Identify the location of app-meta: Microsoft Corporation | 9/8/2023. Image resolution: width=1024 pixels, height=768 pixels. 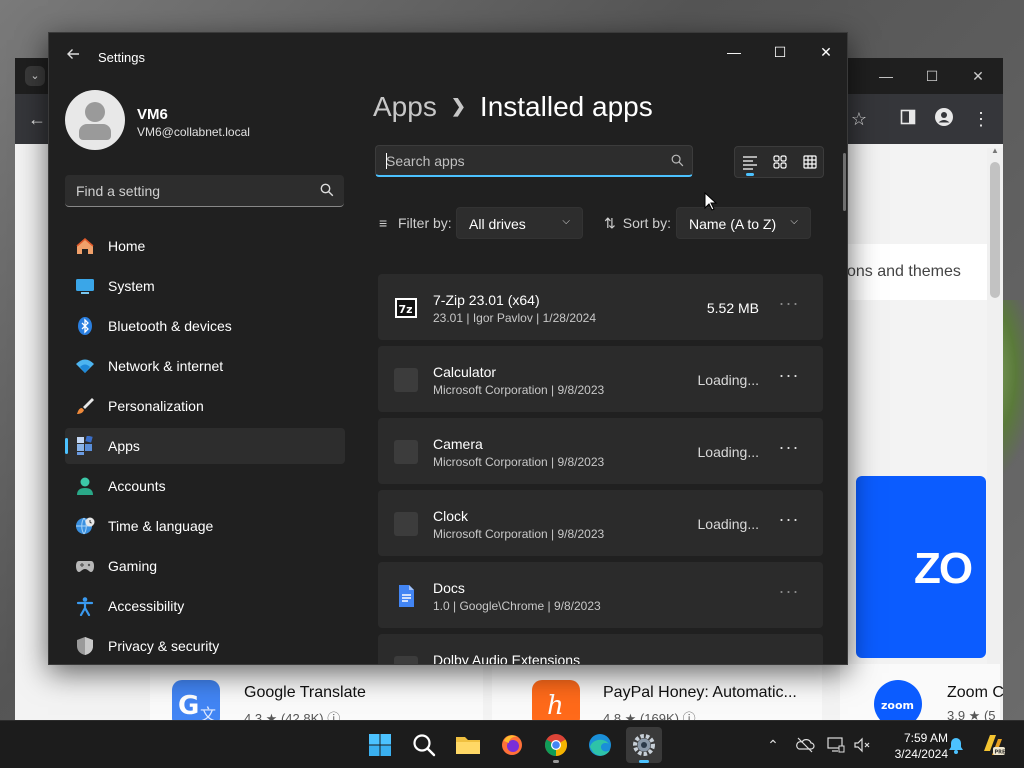
(519, 534).